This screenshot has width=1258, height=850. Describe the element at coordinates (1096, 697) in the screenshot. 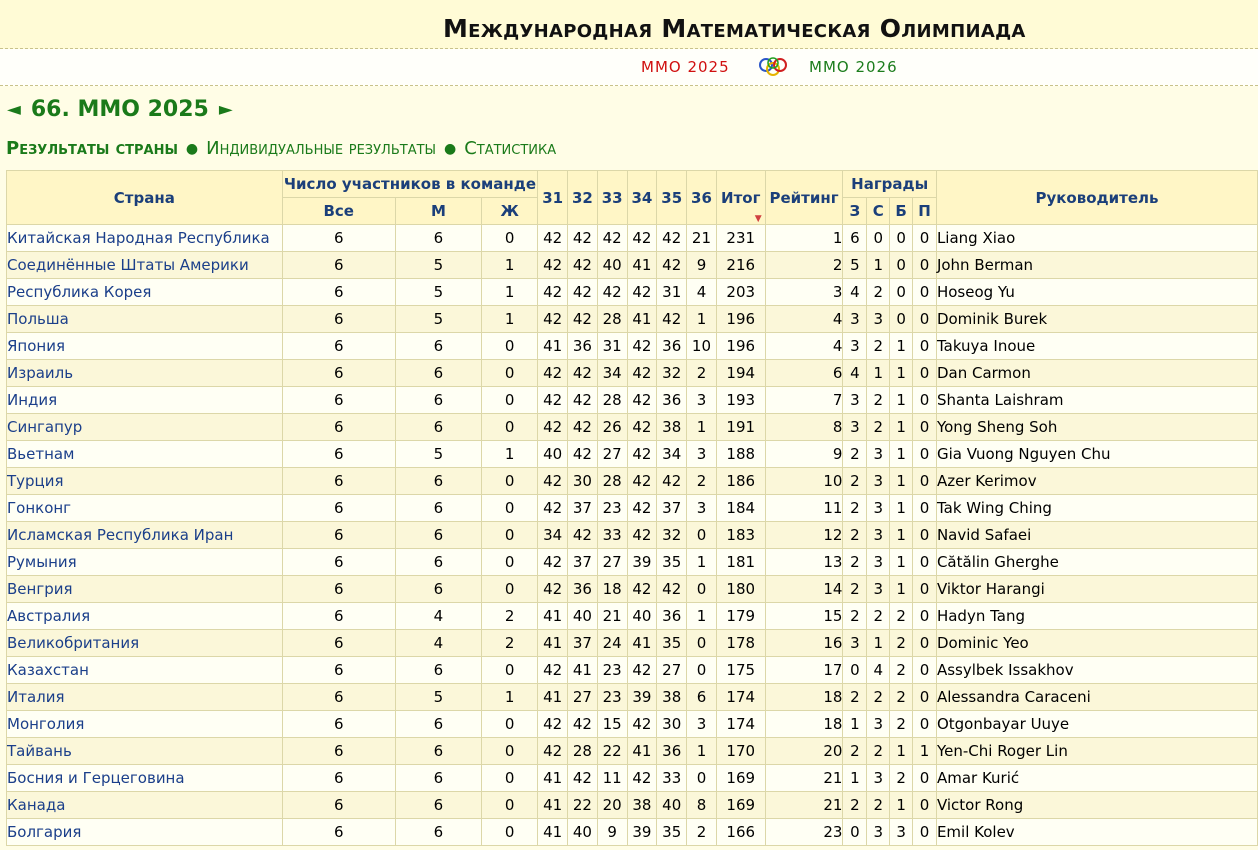

I see `leader-cell: Alessandra Caraceni` at that location.